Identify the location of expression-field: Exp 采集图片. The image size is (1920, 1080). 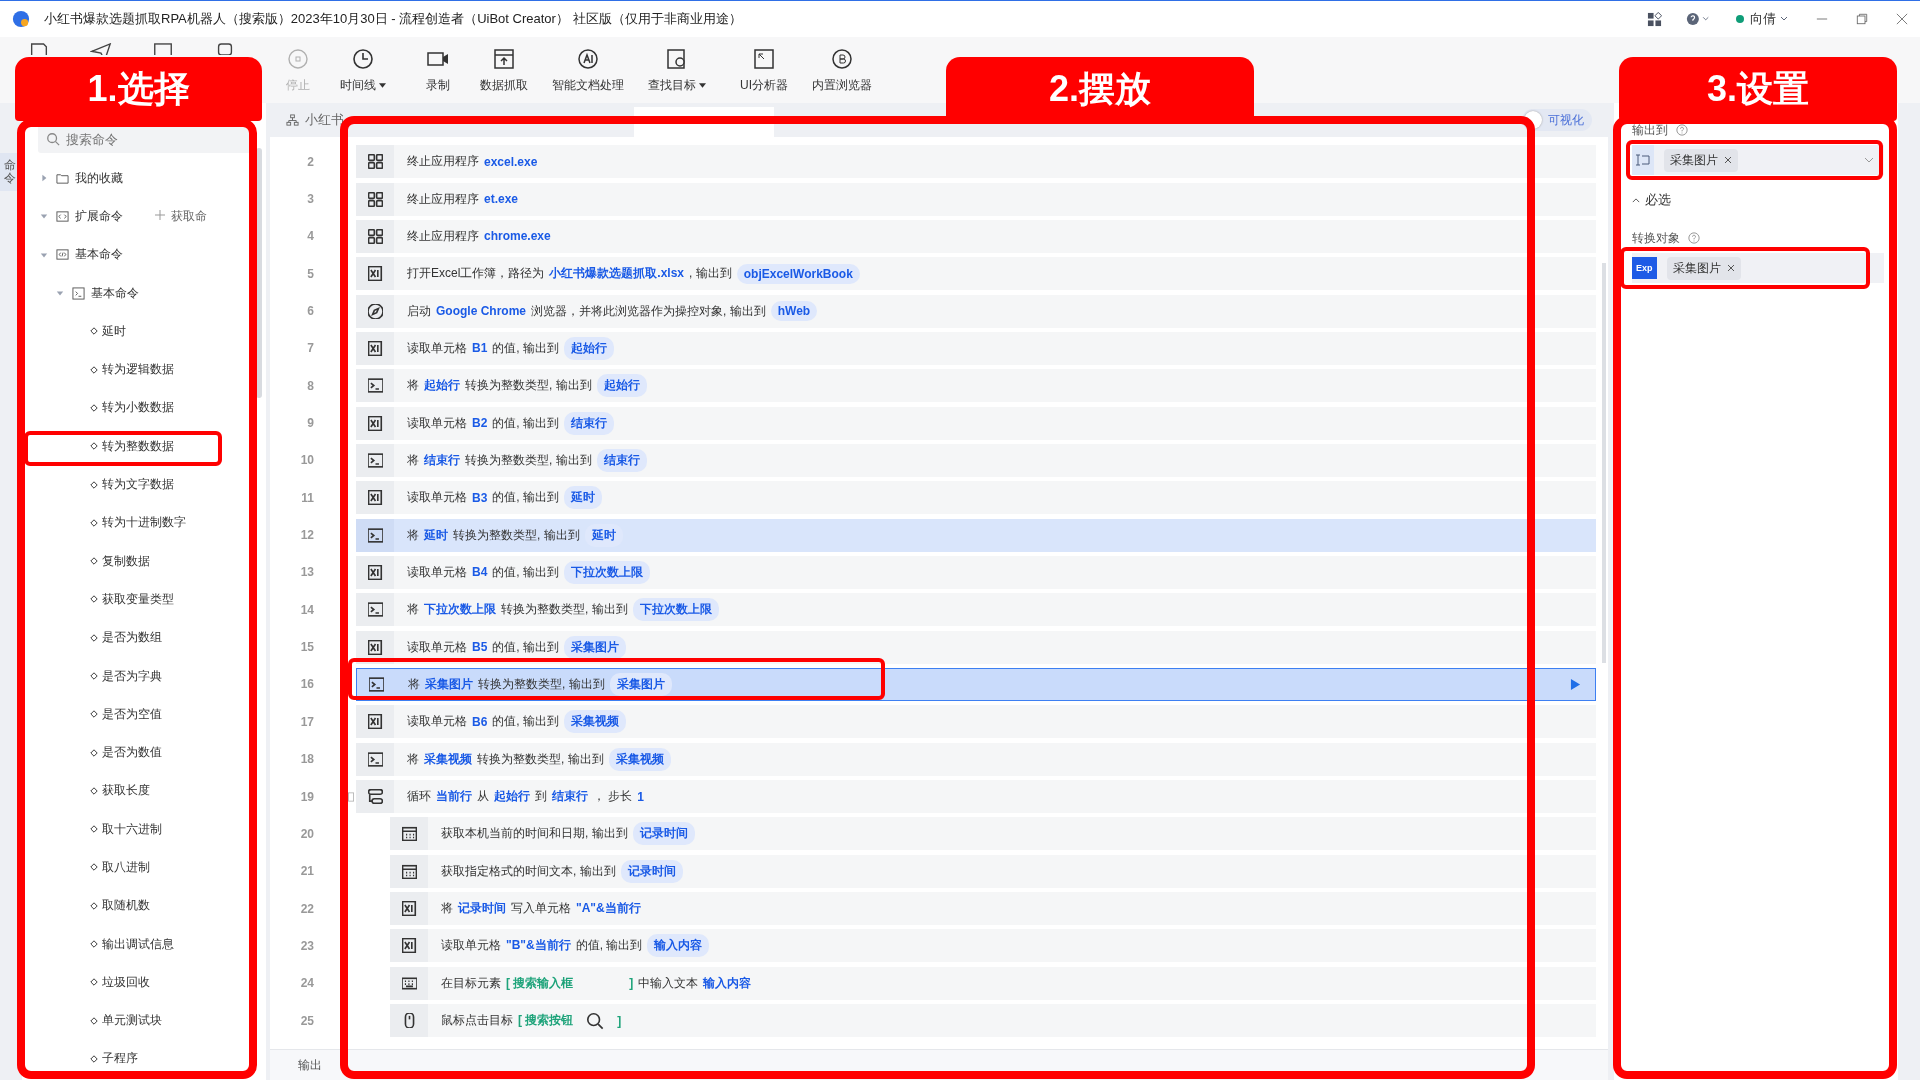
(1758, 268).